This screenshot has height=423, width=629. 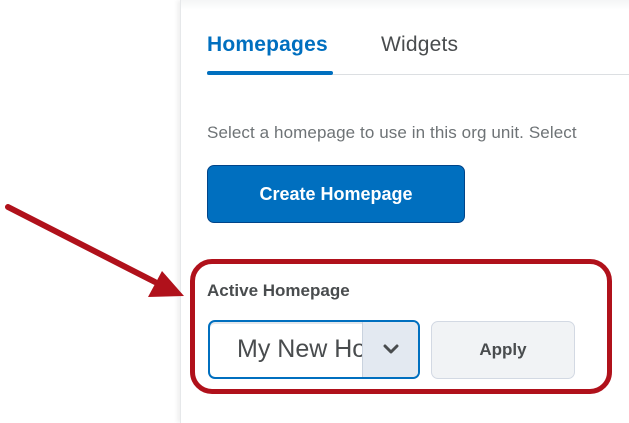 What do you see at coordinates (419, 45) in the screenshot?
I see `tab-widgets: Widgets` at bounding box center [419, 45].